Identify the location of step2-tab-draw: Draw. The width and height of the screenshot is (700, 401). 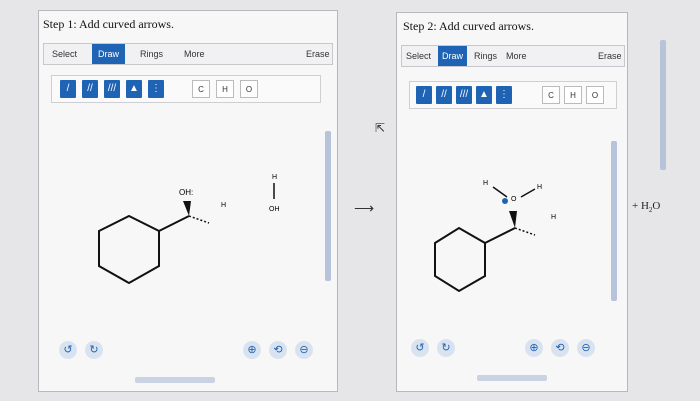
(453, 56).